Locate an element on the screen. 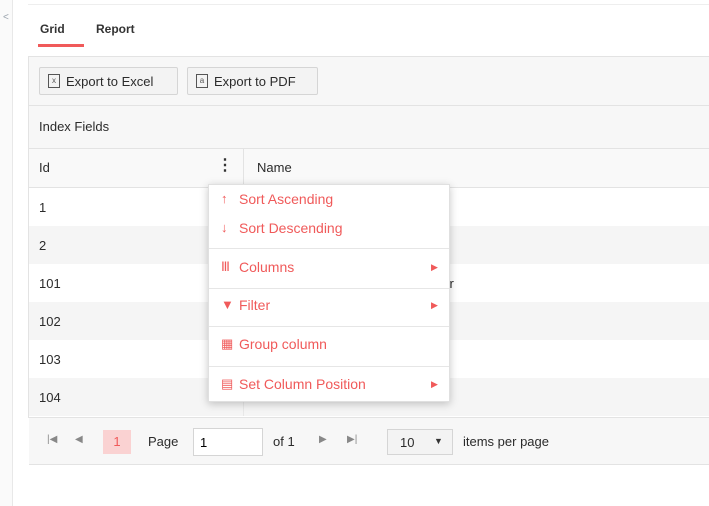  page-label: Page is located at coordinates (163, 441).